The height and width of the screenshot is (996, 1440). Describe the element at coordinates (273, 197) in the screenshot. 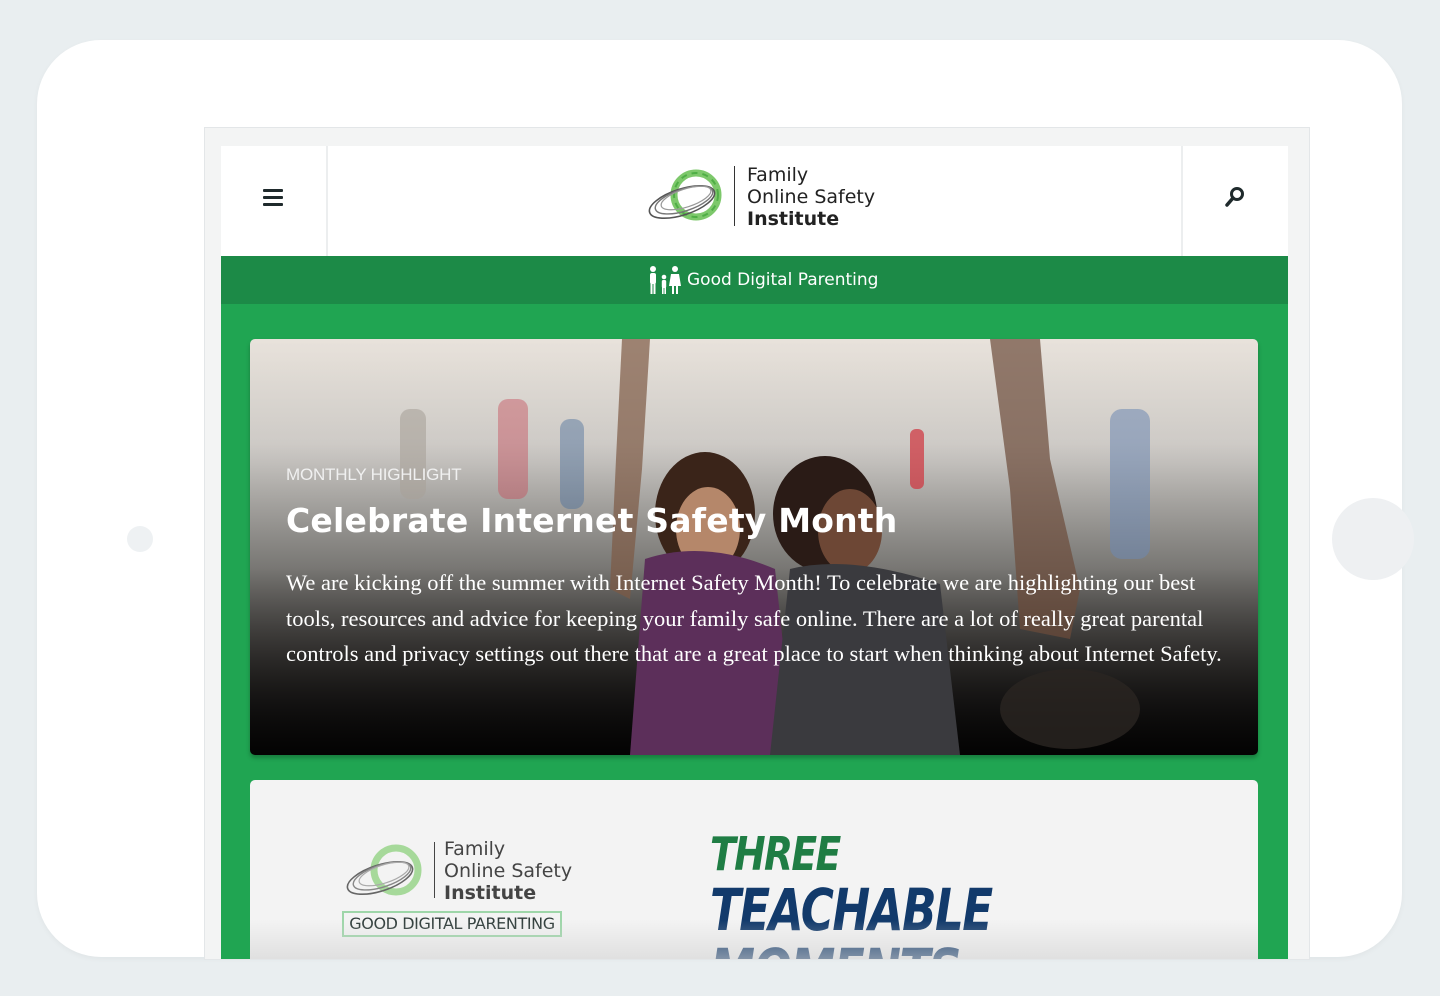

I see `hamburger-menu-icon` at that location.